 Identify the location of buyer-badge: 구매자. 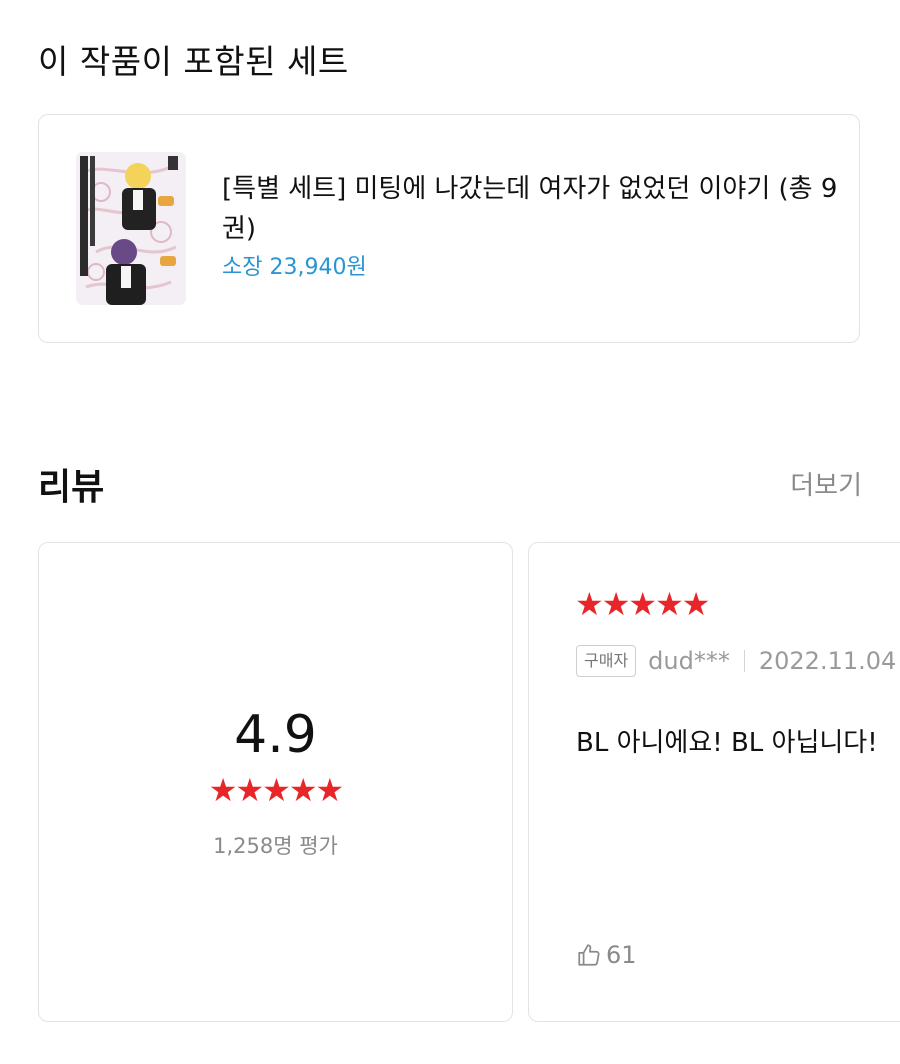
(606, 661).